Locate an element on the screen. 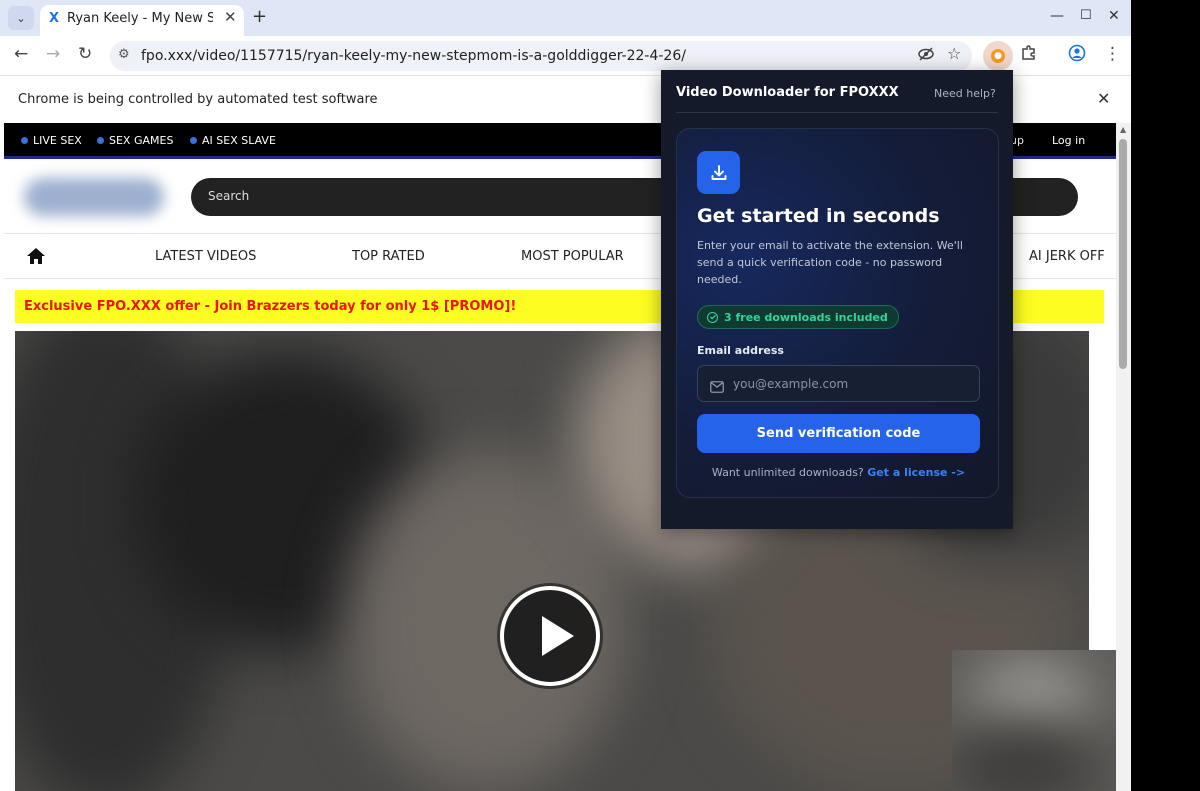 The image size is (1200, 791). minimize-icon: — is located at coordinates (1057, 16).